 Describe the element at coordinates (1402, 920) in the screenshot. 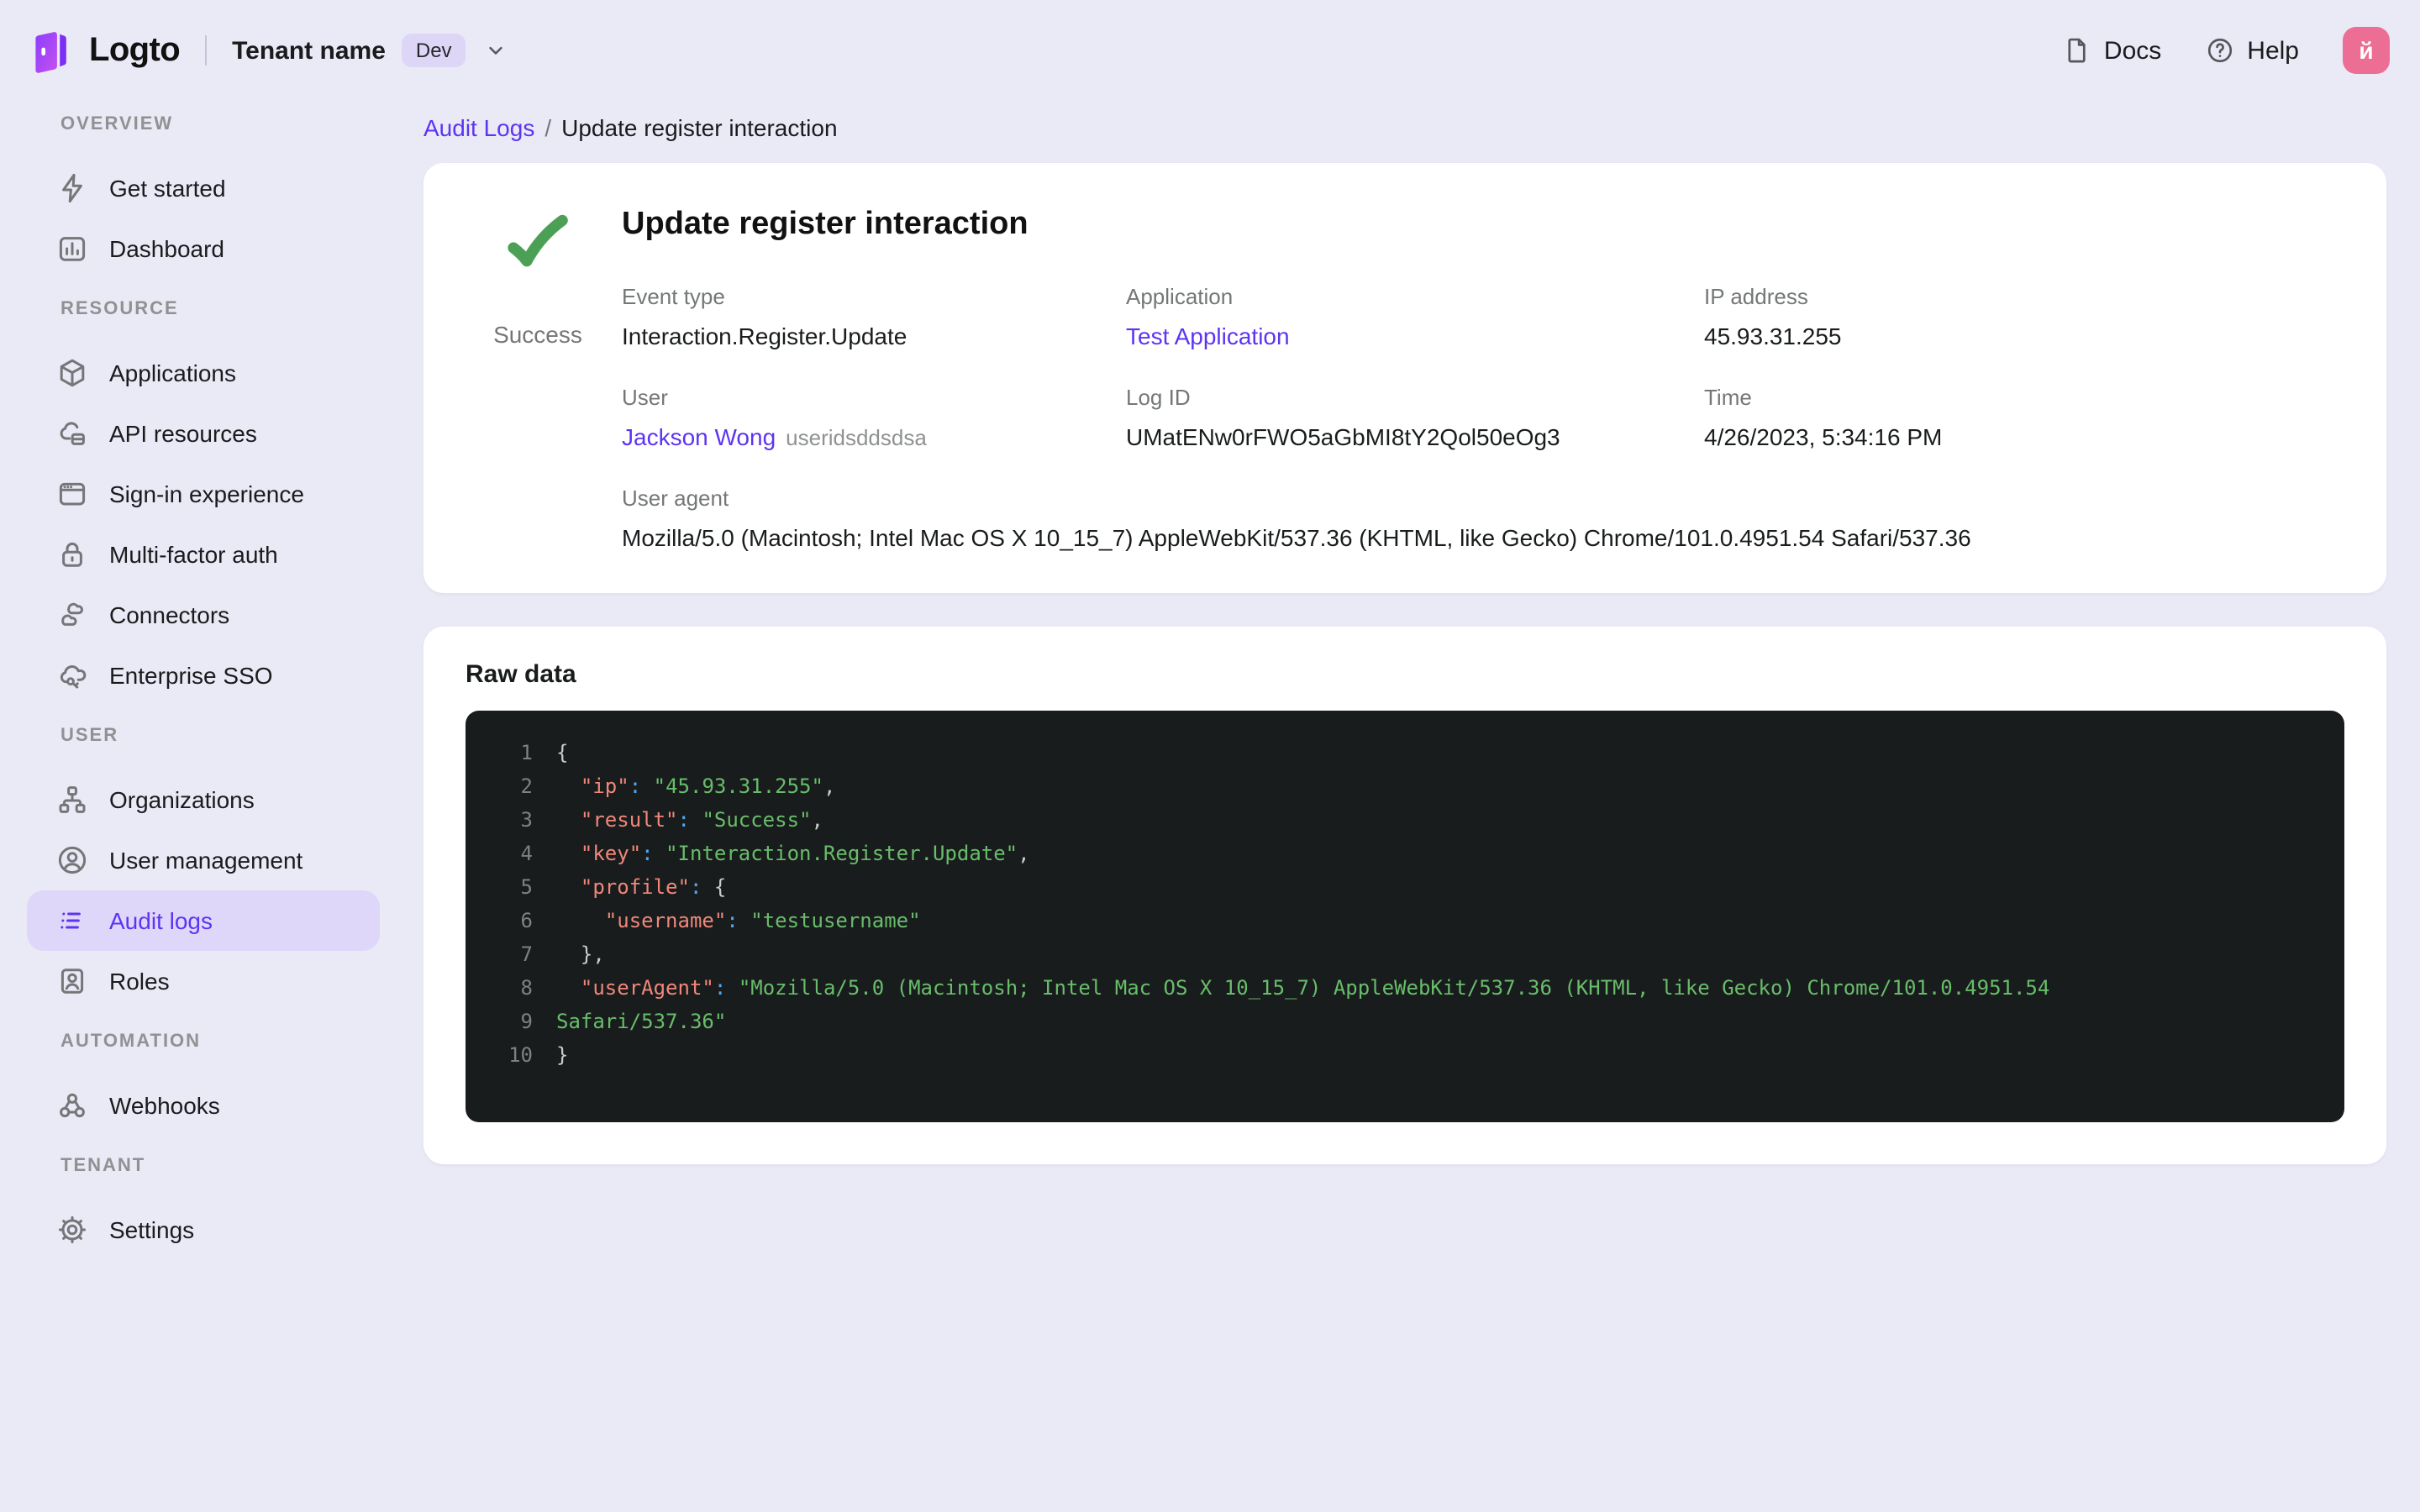

I see `code-line: 6 "username": "testusername"` at that location.